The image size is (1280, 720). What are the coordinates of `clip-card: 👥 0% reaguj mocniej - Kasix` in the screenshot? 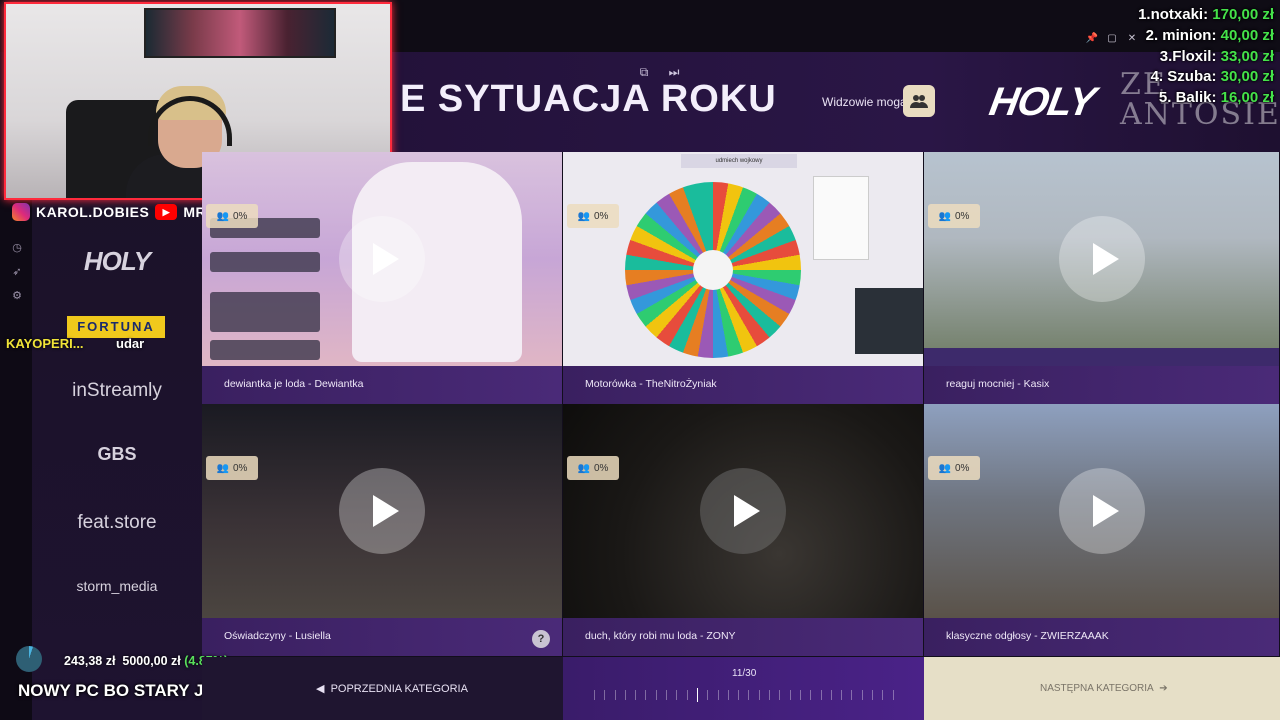 It's located at (1102, 278).